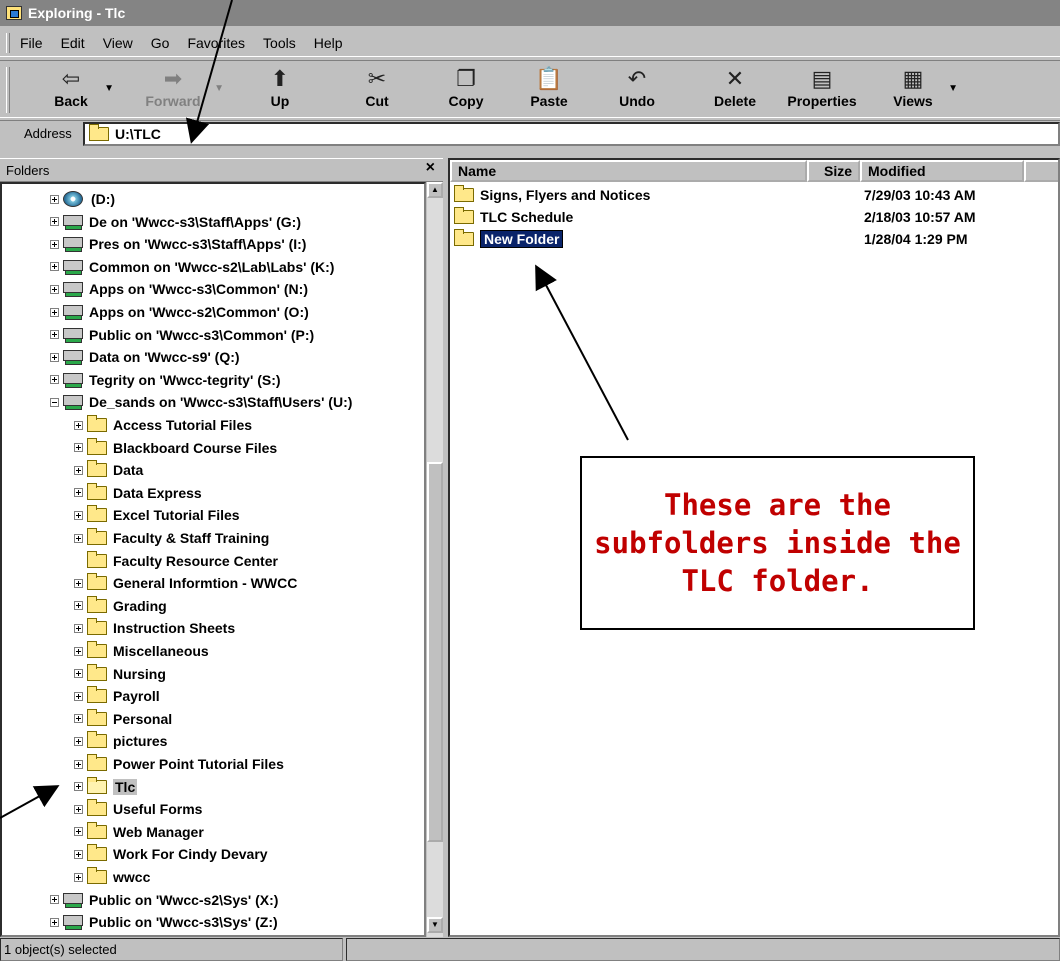 Image resolution: width=1060 pixels, height=961 pixels. Describe the element at coordinates (942, 171) in the screenshot. I see `column-header-modified: Modified` at that location.